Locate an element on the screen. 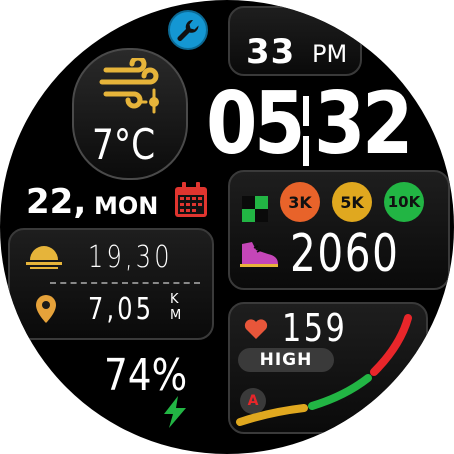 The height and width of the screenshot is (454, 454). weather-widget: 7°C is located at coordinates (130, 114).